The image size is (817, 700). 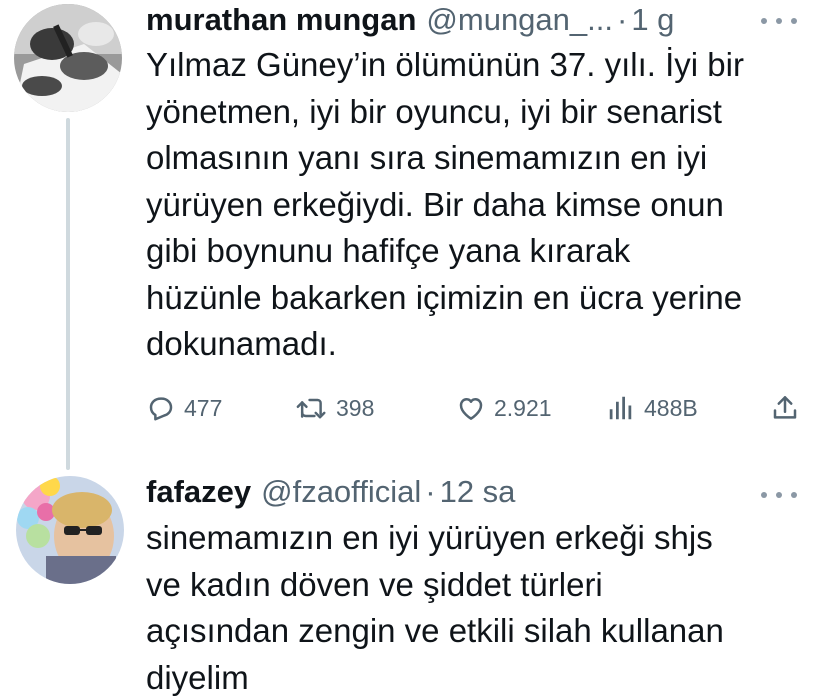 I want to click on thread-line, so click(x=68, y=294).